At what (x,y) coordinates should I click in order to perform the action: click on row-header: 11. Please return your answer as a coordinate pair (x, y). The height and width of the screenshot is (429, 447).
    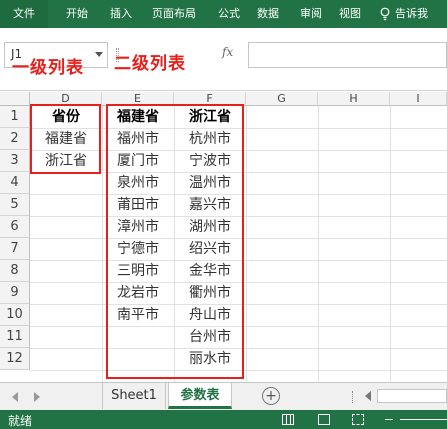
    Looking at the image, I should click on (15, 337).